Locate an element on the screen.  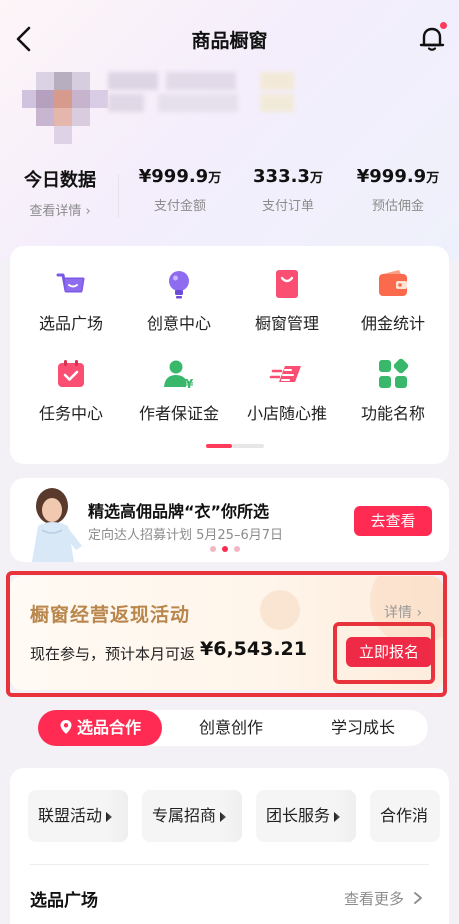
stat-payment-orders: 333.3万 支付订单 is located at coordinates (288, 190).